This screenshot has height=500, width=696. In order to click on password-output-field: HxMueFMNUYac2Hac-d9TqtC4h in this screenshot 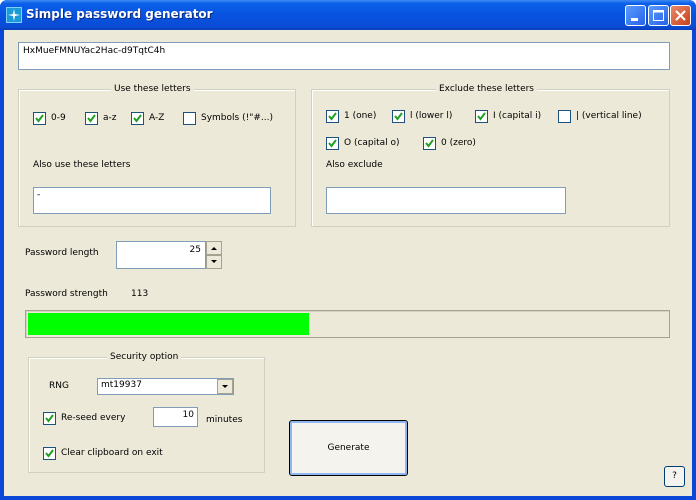, I will do `click(344, 56)`.